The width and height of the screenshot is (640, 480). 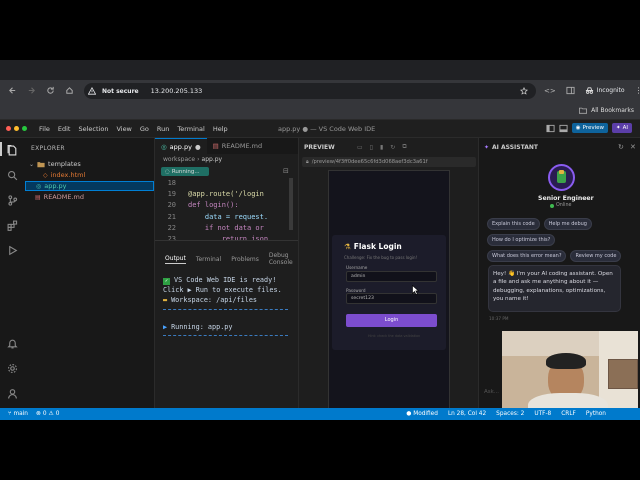 I want to click on chip-help-debug: Help me debug, so click(x=567, y=224).